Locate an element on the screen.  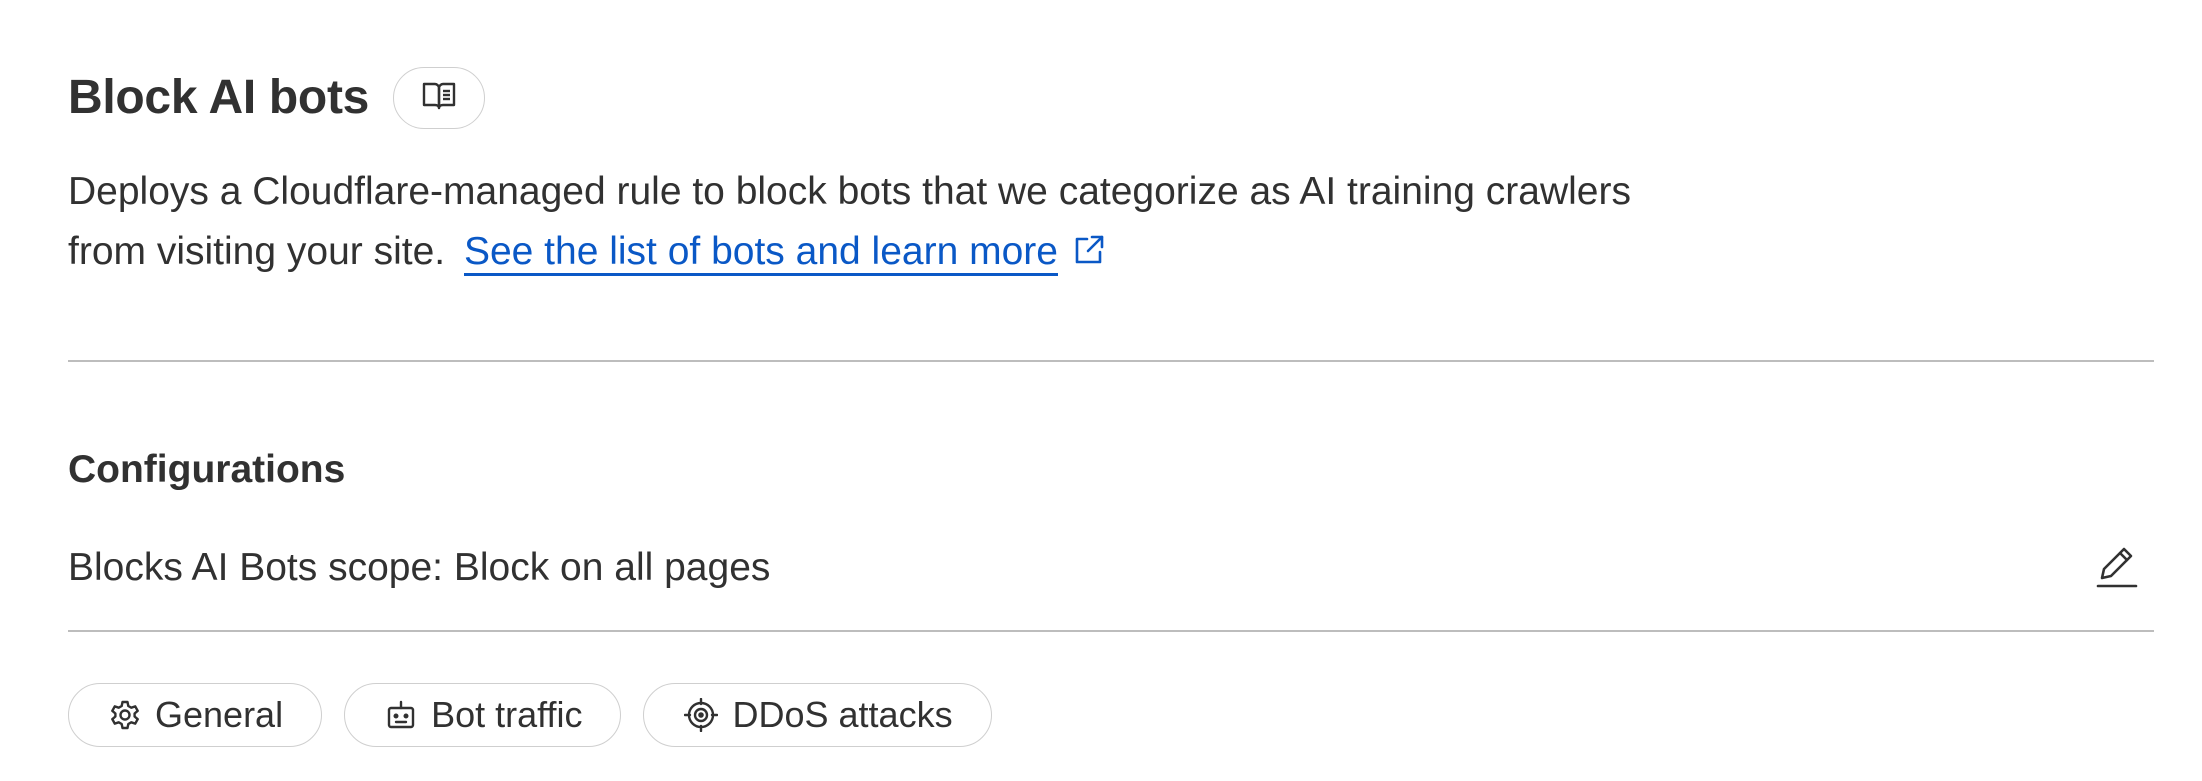
page-title: Block AI bots is located at coordinates (219, 97).